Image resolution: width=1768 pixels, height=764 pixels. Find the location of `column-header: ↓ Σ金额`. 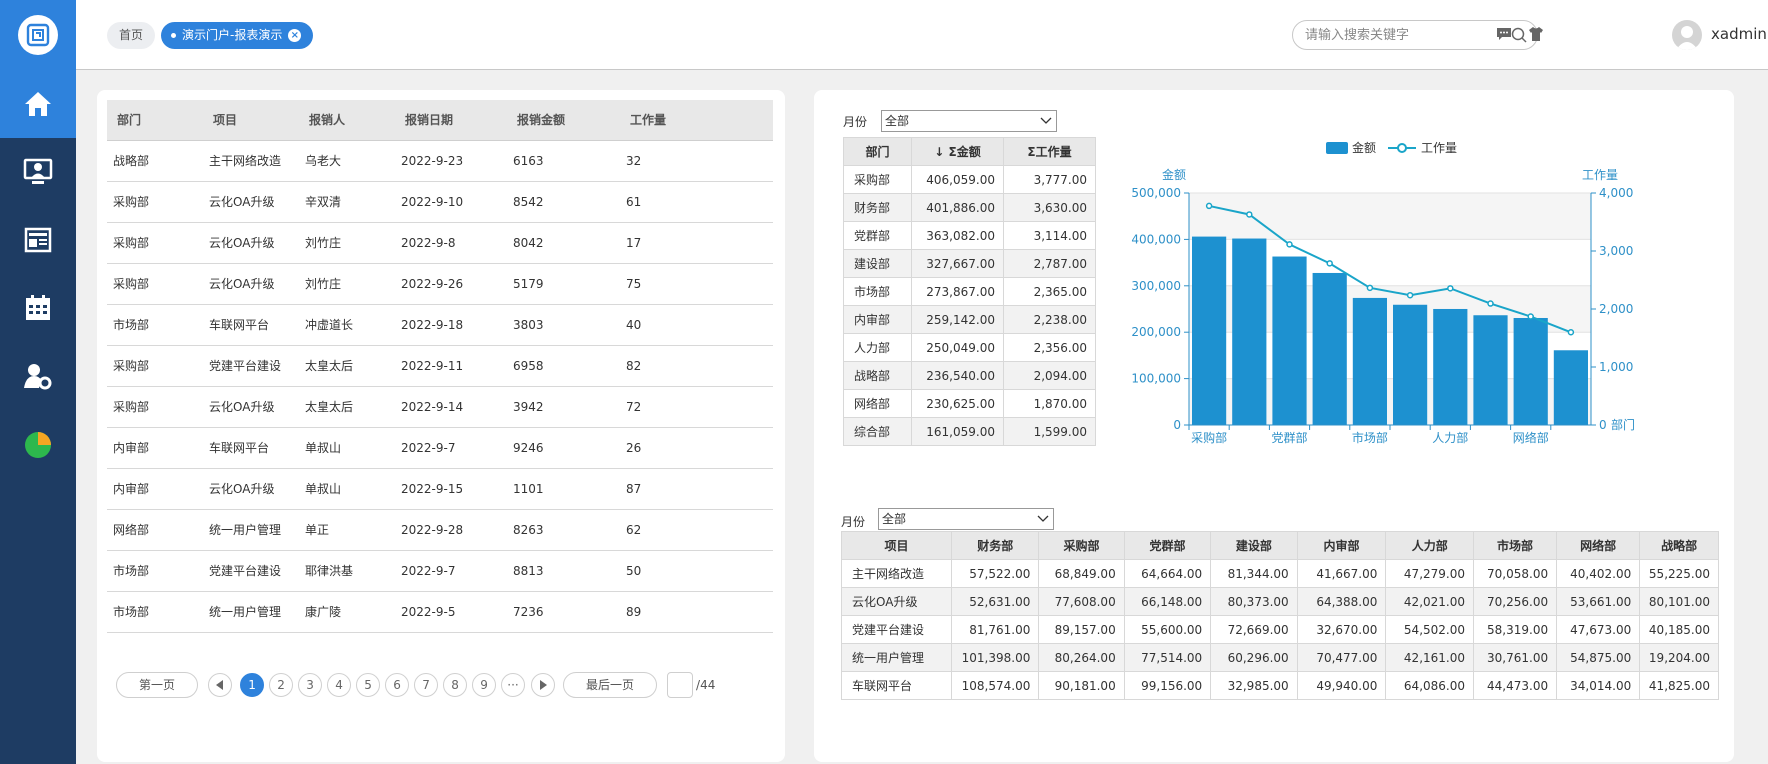

column-header: ↓ Σ金额 is located at coordinates (957, 151).